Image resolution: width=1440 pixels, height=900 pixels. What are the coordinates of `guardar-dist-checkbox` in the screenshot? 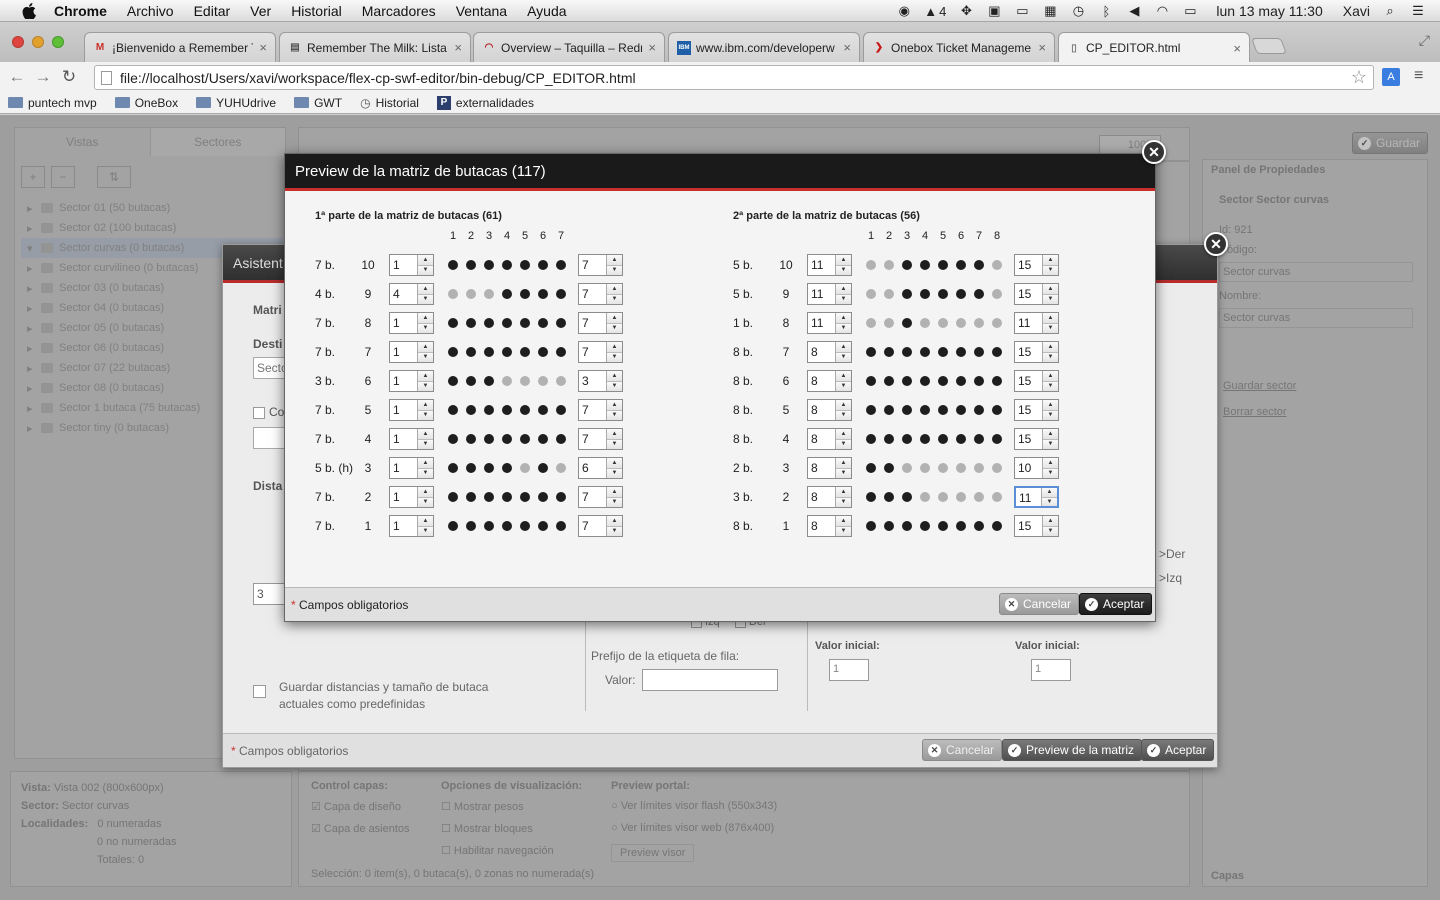 It's located at (259, 691).